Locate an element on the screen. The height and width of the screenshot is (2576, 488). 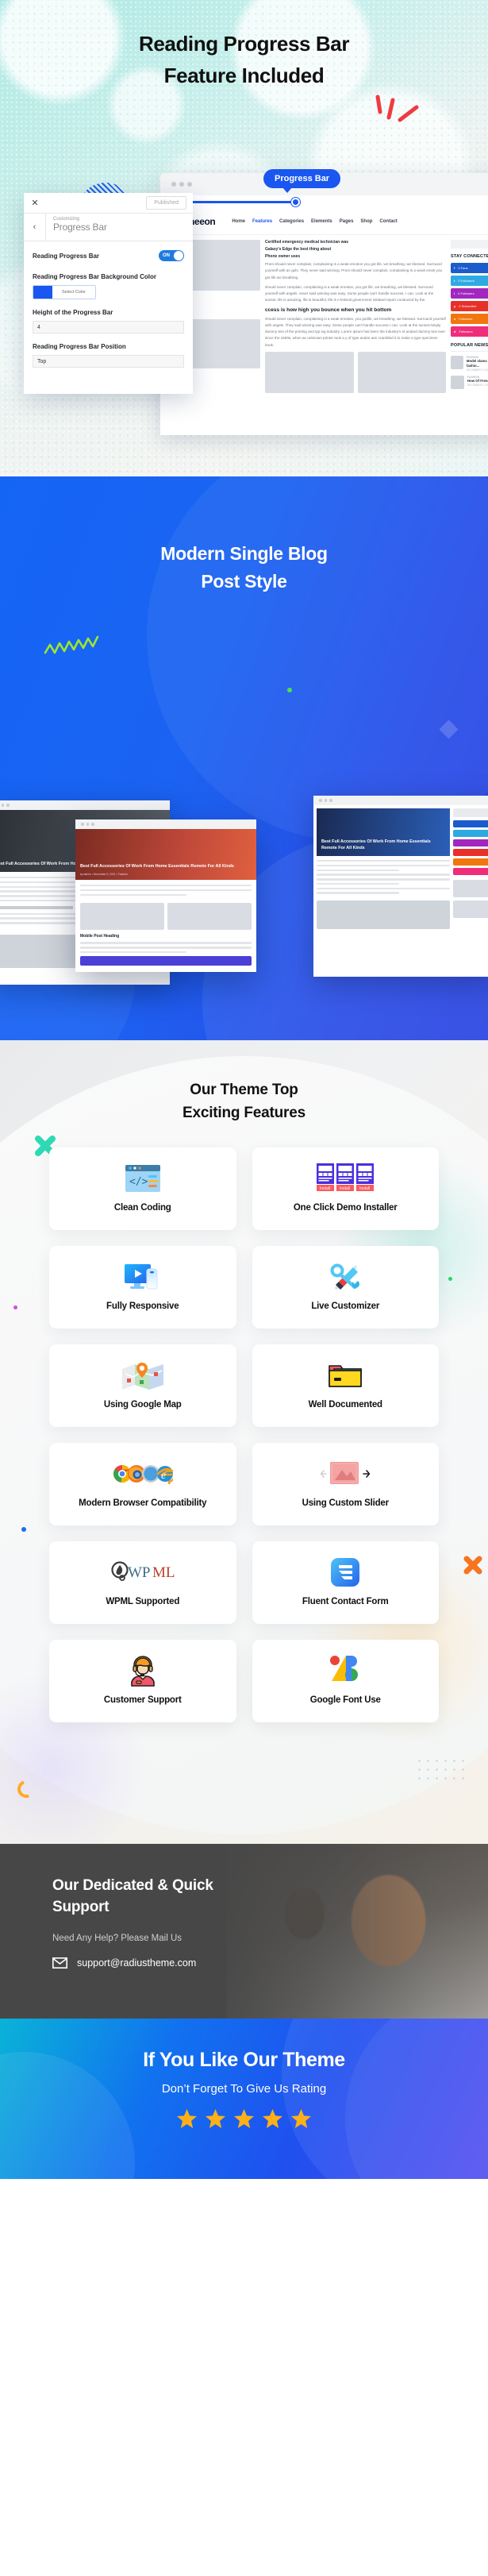
feature-label: Using Google Map is located at coordinates (142, 1405).